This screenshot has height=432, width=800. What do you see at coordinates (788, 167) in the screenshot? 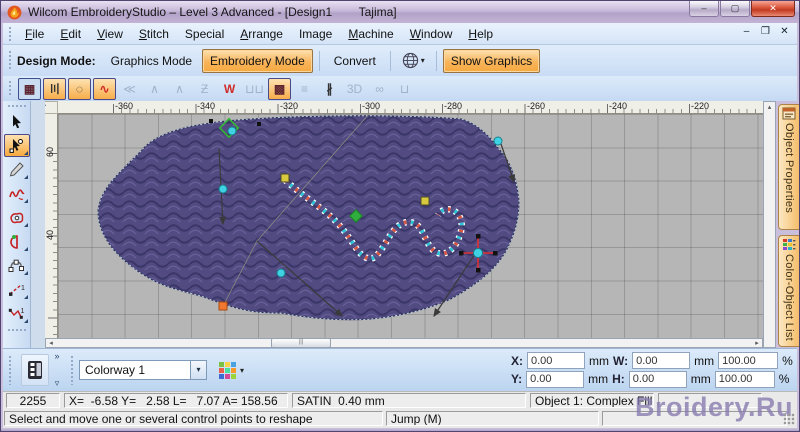
I see `tab-object-properties: Object Properties` at bounding box center [788, 167].